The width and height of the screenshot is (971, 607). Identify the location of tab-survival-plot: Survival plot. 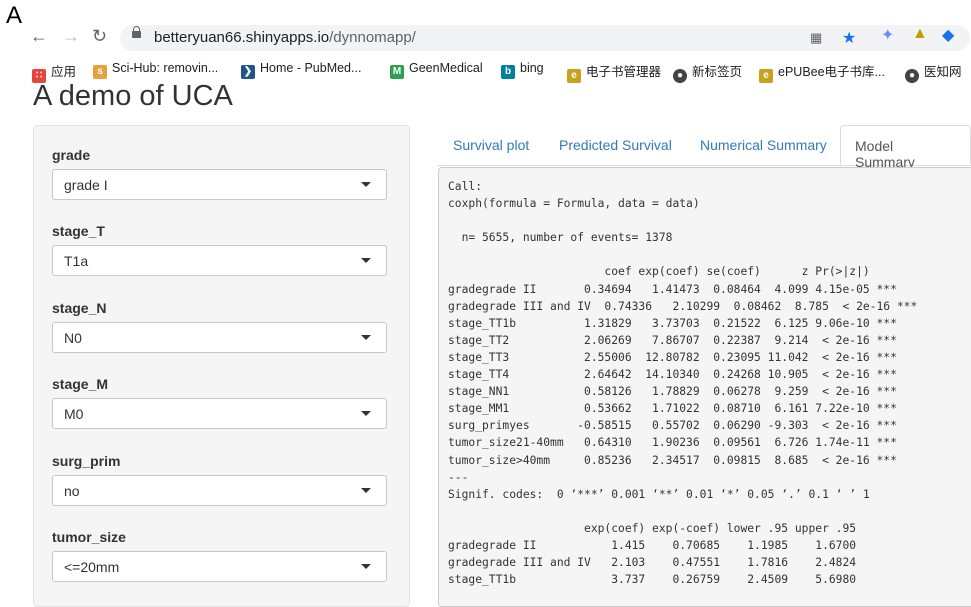
(491, 145).